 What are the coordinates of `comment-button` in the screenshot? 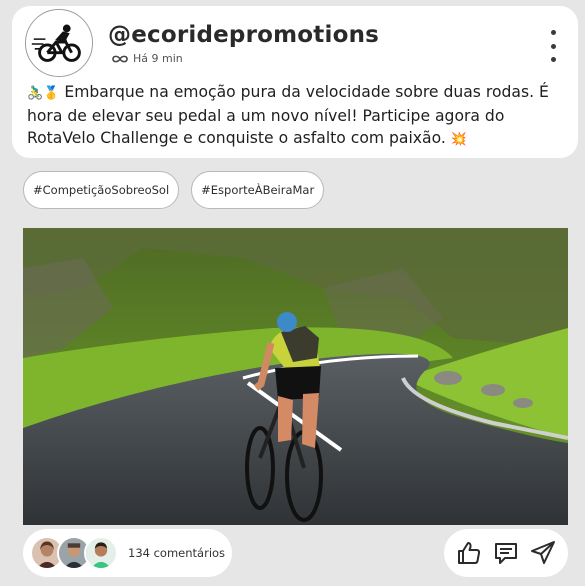 It's located at (506, 553).